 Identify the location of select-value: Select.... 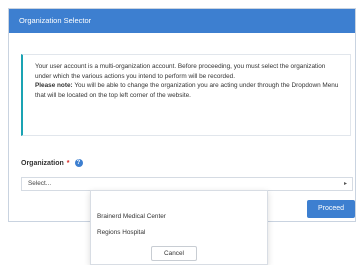
(40, 183).